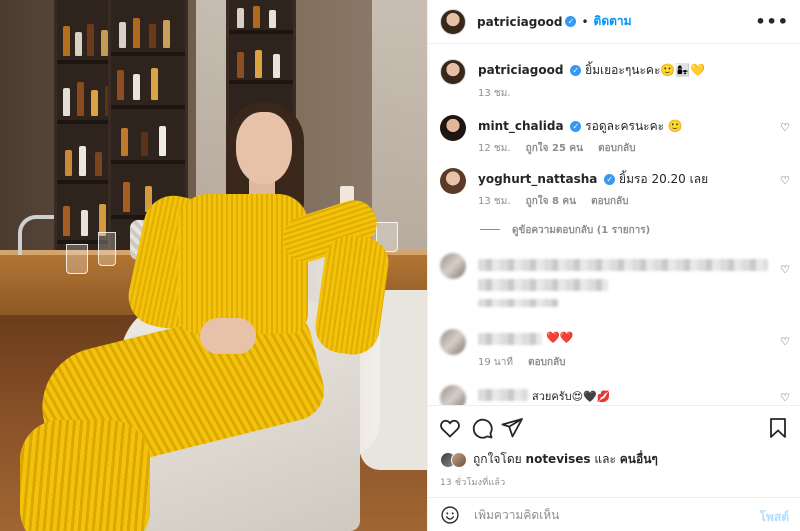 This screenshot has height=531, width=800. I want to click on liker-avatar, so click(459, 459).